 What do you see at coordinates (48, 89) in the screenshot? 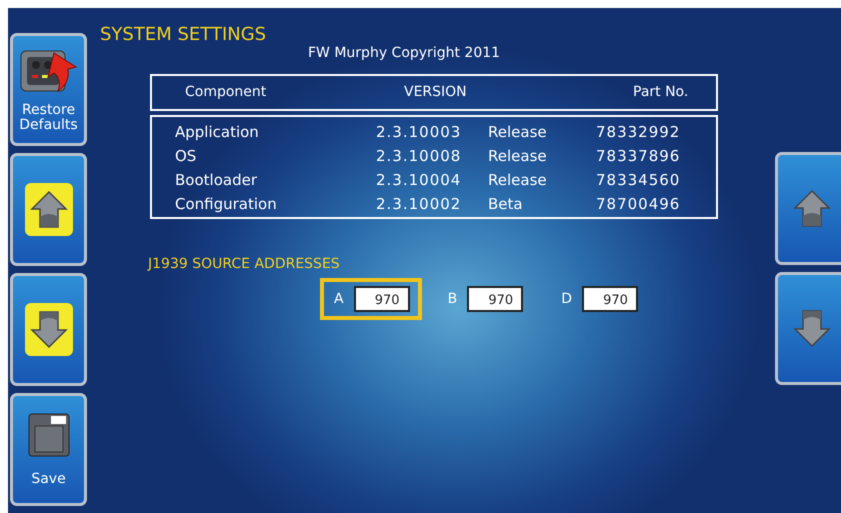
I see `restore-defaults-button: Restore Defaults` at bounding box center [48, 89].